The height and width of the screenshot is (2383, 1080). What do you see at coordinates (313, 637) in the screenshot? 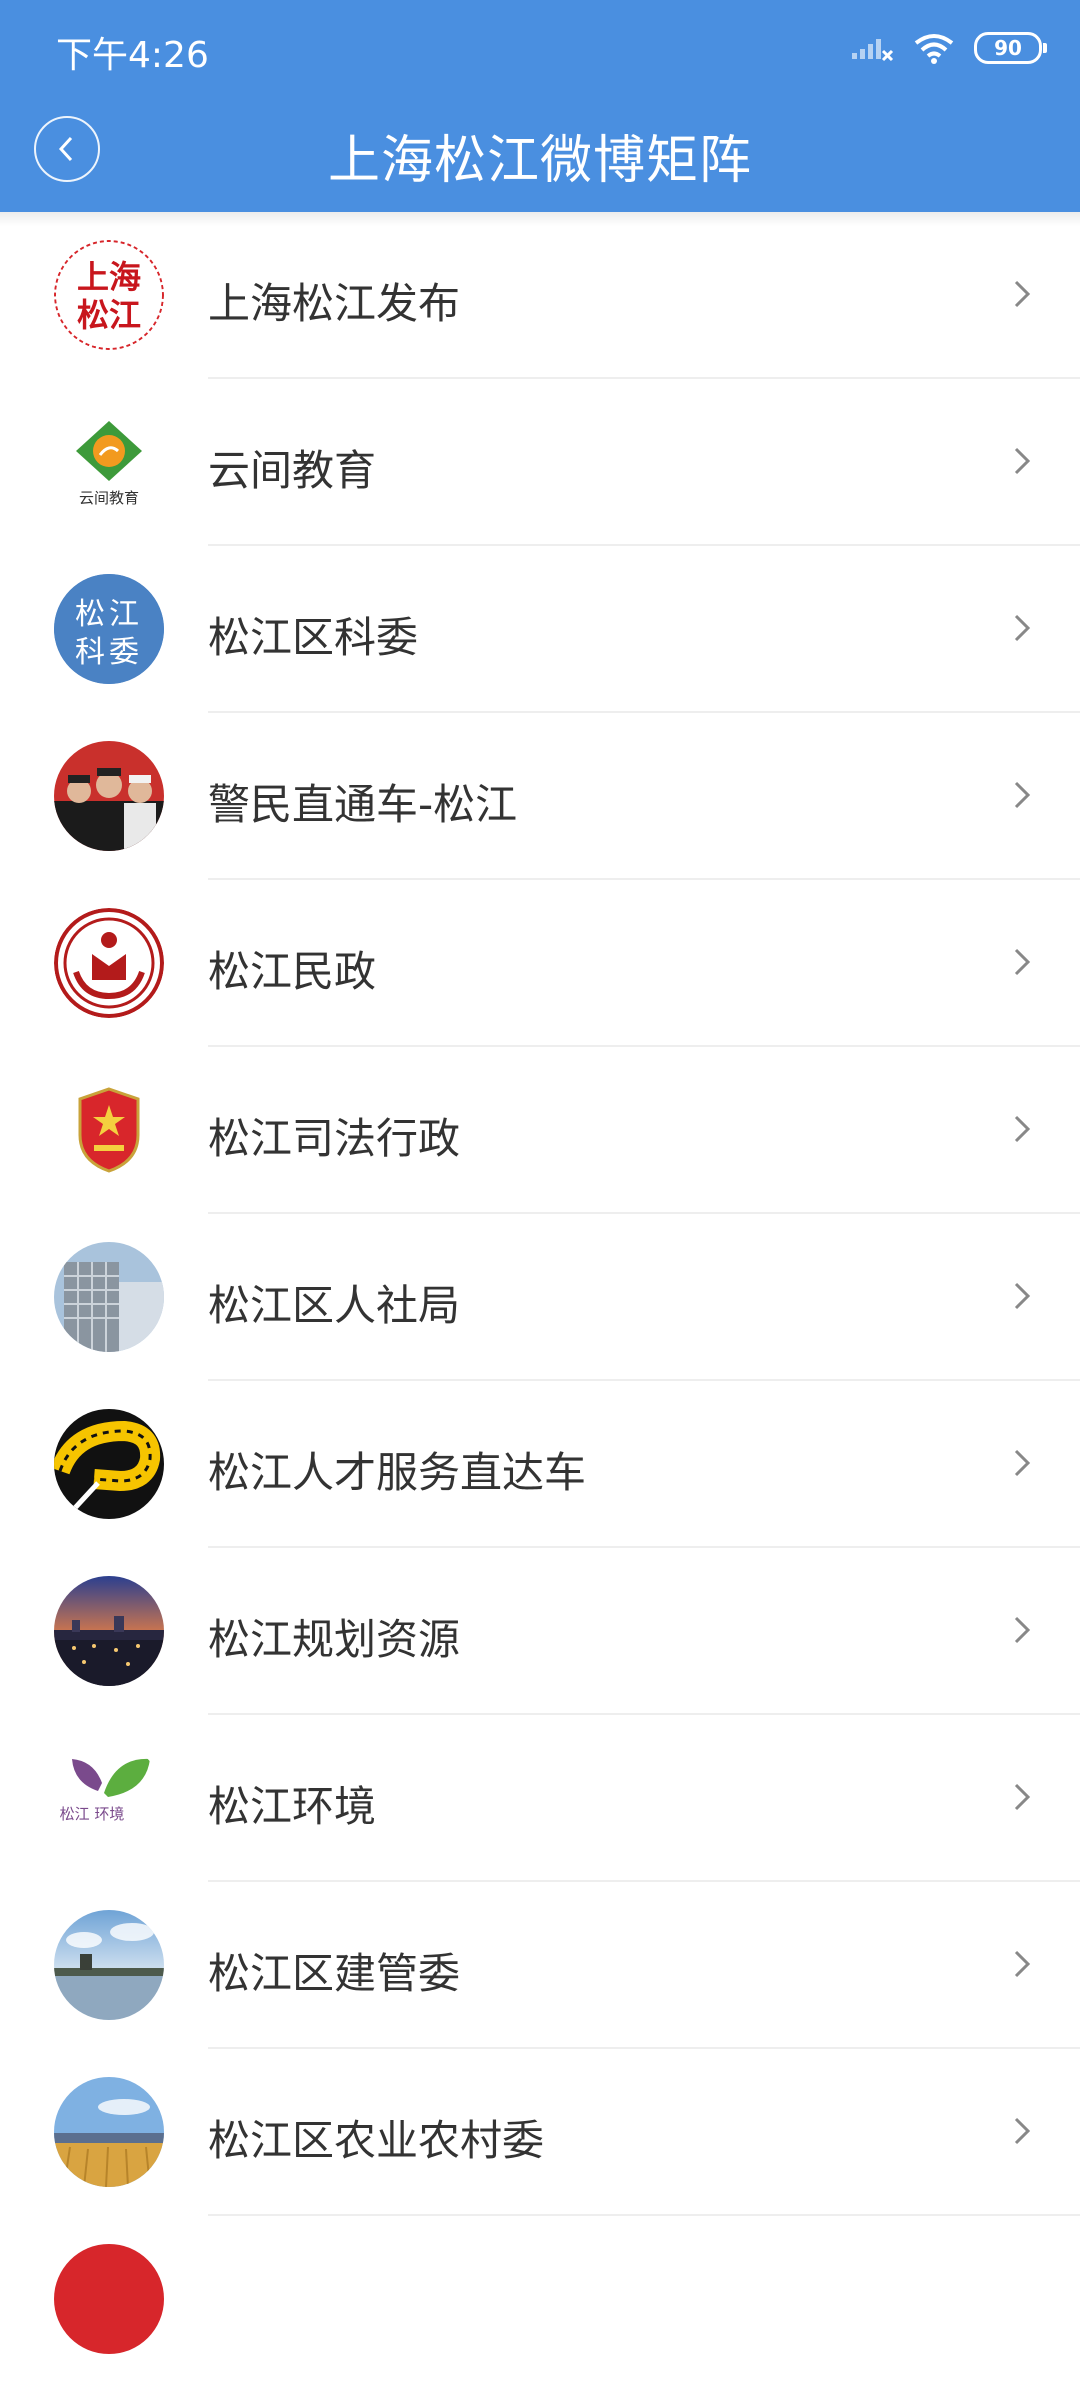
I see `list-item-label: 松江区科委` at bounding box center [313, 637].